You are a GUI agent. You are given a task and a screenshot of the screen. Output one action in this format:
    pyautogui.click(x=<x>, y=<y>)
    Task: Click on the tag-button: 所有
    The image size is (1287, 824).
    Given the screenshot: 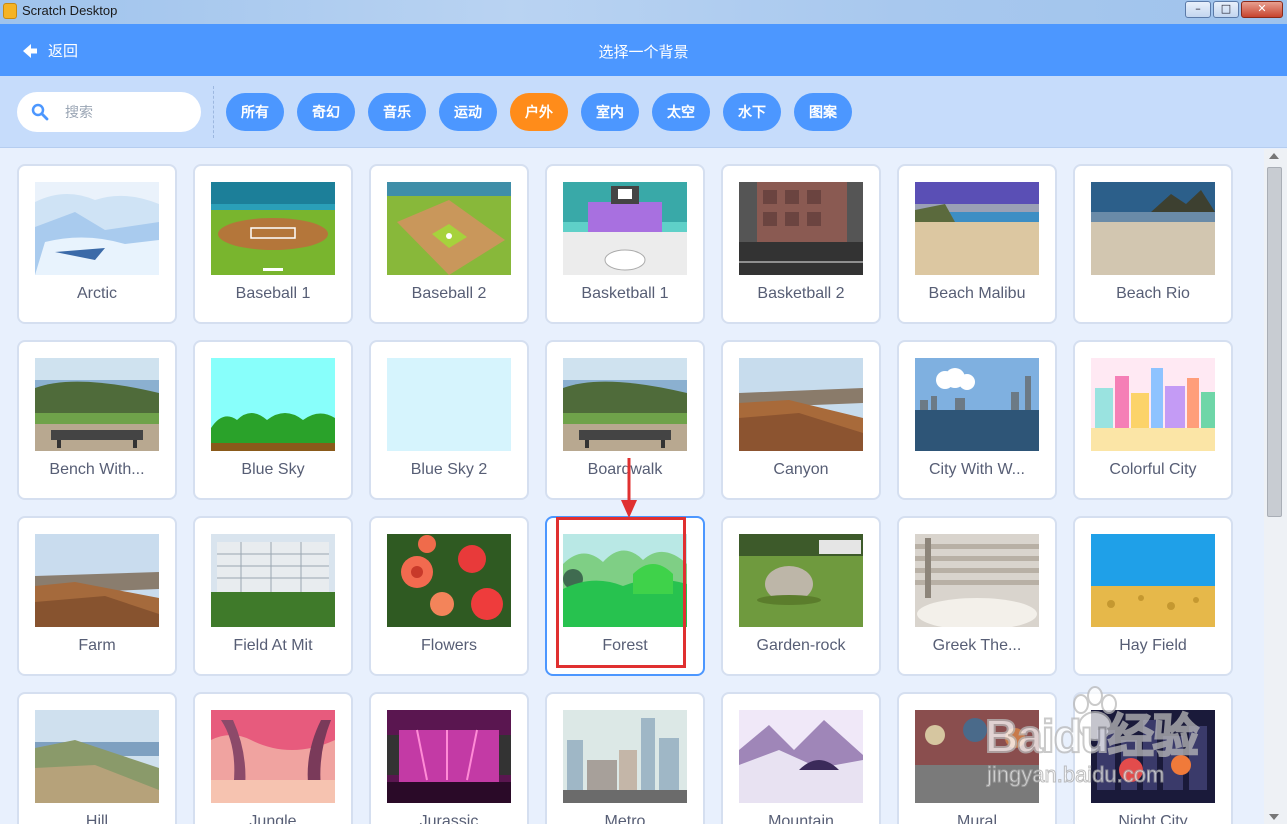 What is the action you would take?
    pyautogui.click(x=255, y=112)
    